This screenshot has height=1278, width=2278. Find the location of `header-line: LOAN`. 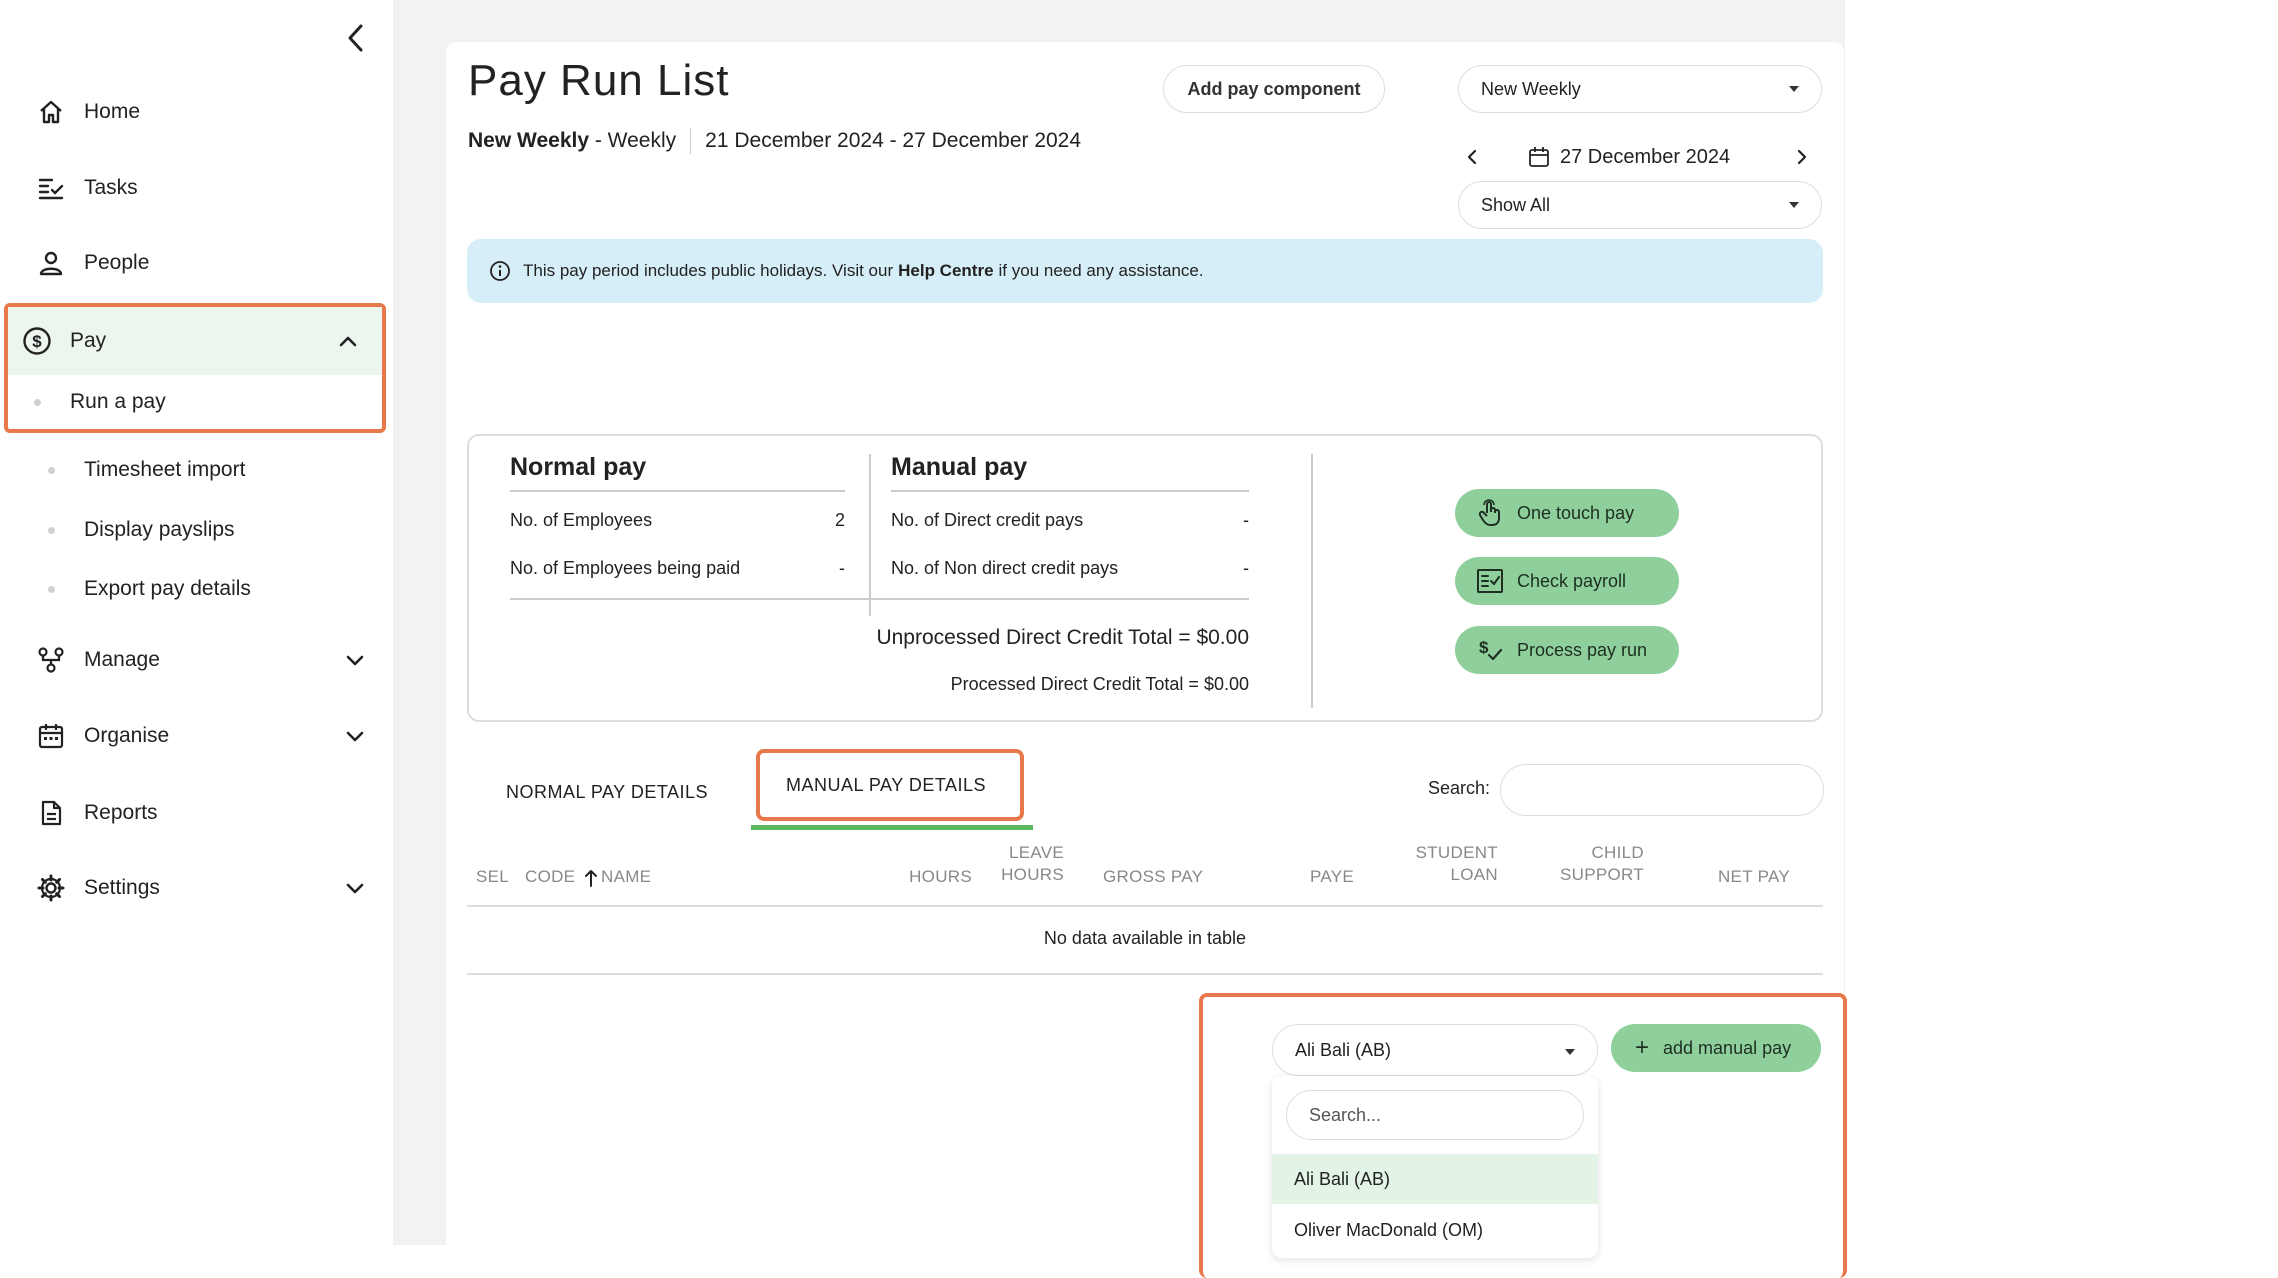

header-line: LOAN is located at coordinates (1474, 874).